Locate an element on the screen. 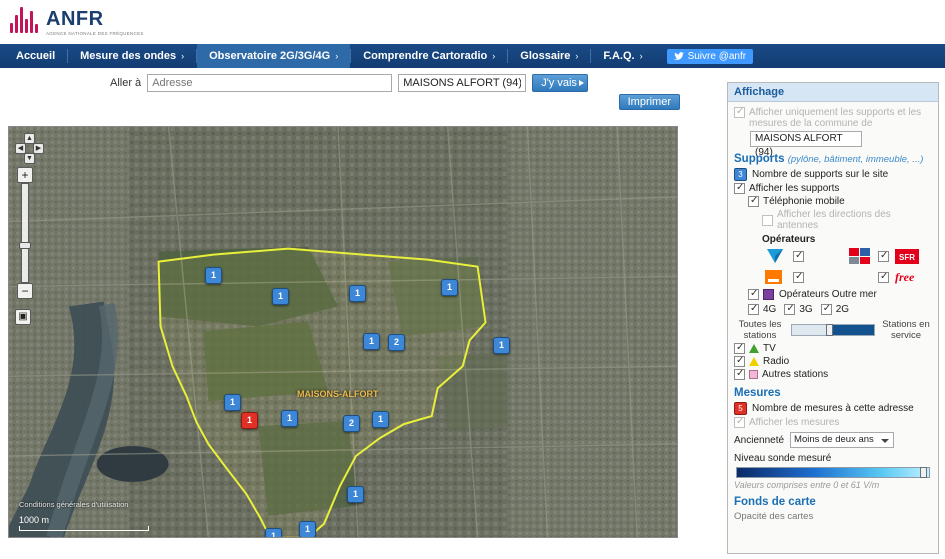 Image resolution: width=945 pixels, height=559 pixels. chevron-right-icon: › is located at coordinates (183, 56).